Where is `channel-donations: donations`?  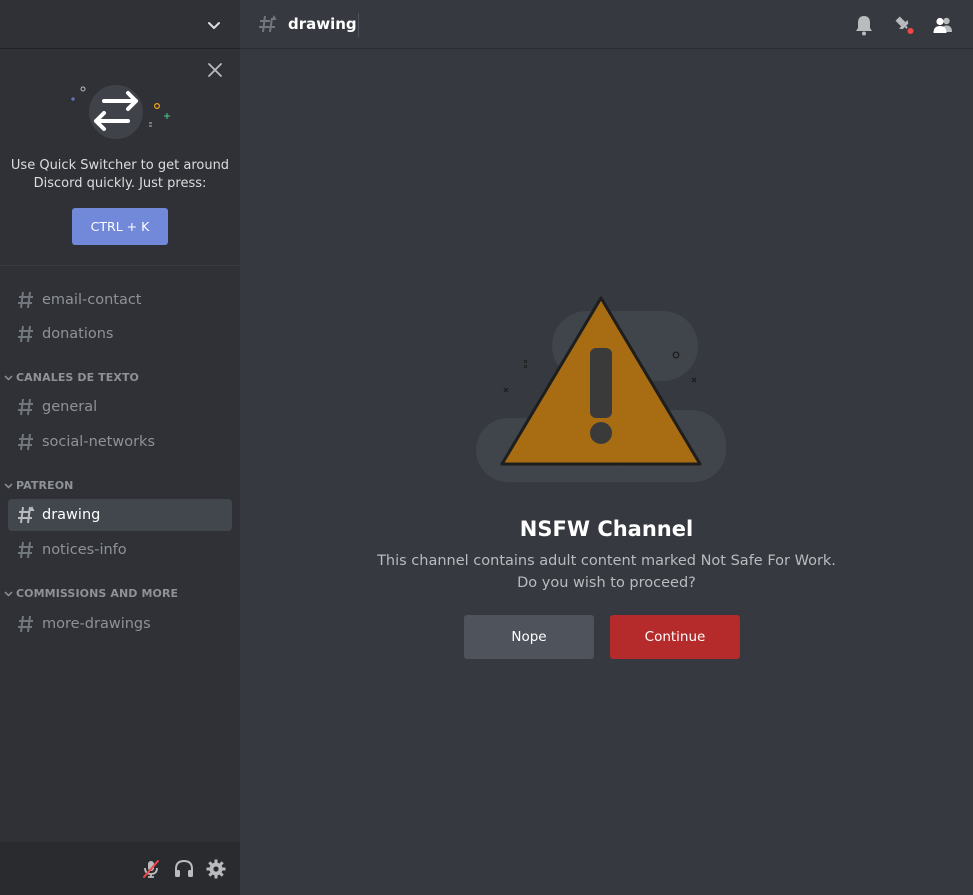
channel-donations: donations is located at coordinates (120, 334).